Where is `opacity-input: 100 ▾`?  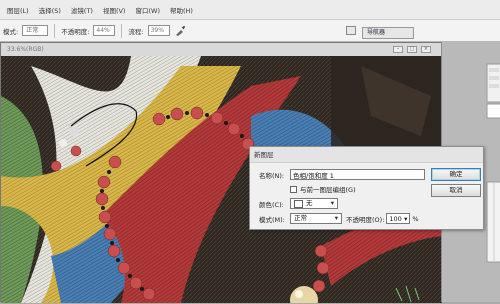 opacity-input: 100 ▾ is located at coordinates (398, 218).